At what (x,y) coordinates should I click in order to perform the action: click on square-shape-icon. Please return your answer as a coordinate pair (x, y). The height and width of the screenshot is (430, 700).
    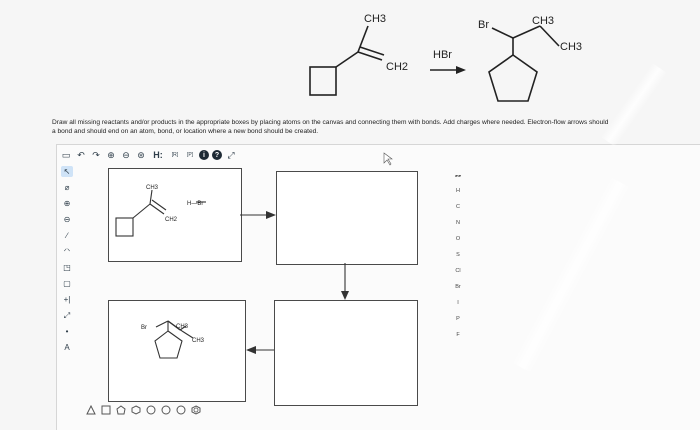
    Looking at the image, I should click on (106, 410).